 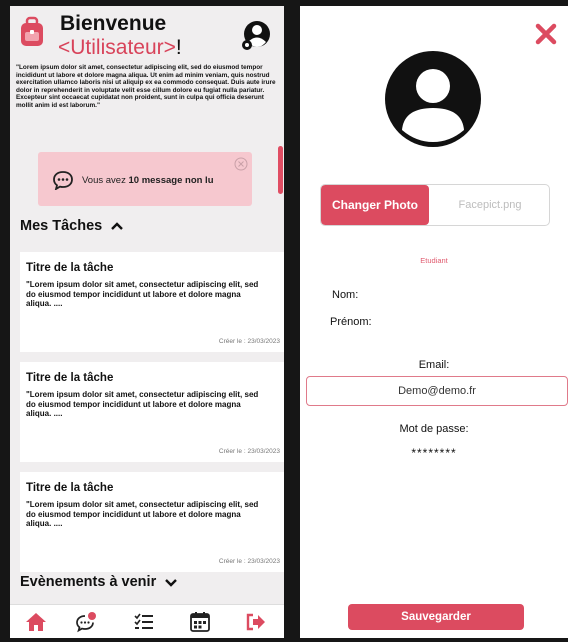 What do you see at coordinates (345, 295) in the screenshot?
I see `nom-label: Nom:` at bounding box center [345, 295].